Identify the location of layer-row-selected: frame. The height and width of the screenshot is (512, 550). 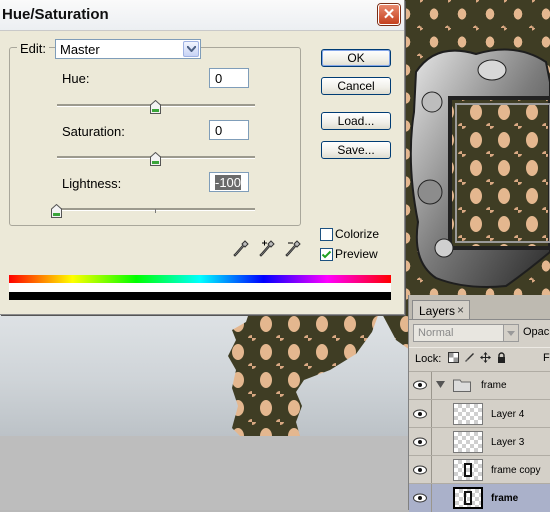
(479, 497).